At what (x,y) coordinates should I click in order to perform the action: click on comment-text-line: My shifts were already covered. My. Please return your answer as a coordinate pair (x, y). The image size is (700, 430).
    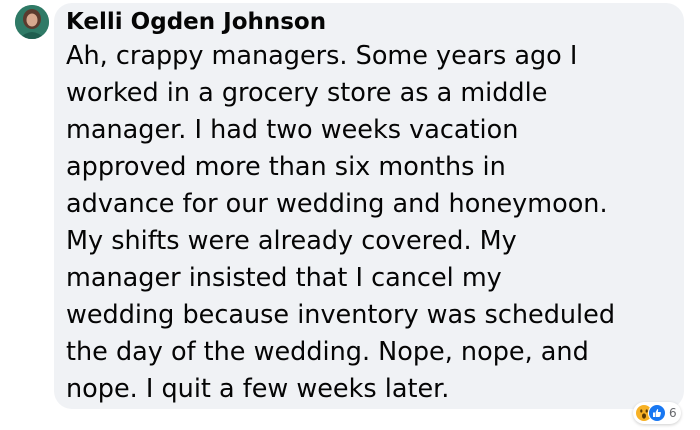
    Looking at the image, I should click on (291, 241).